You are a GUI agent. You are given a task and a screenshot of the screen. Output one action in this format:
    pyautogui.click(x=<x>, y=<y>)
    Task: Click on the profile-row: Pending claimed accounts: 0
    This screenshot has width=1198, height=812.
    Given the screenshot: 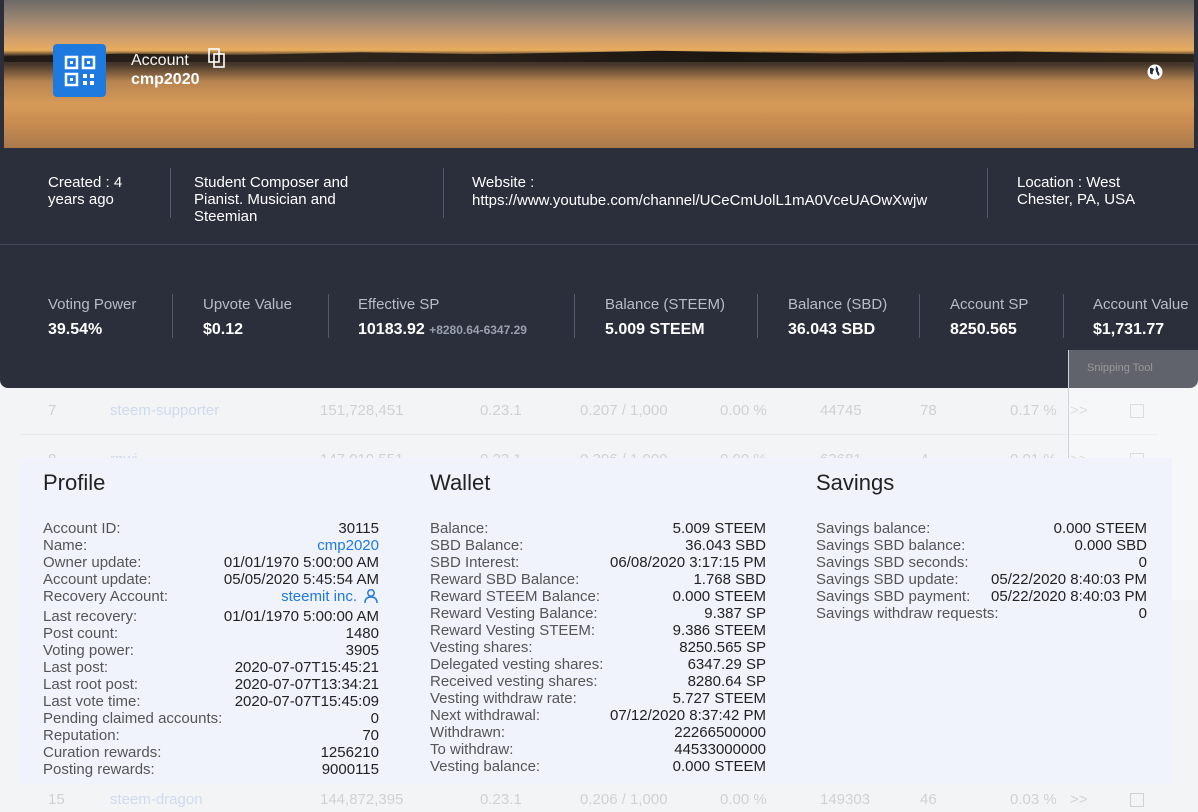 What is the action you would take?
    pyautogui.click(x=211, y=718)
    